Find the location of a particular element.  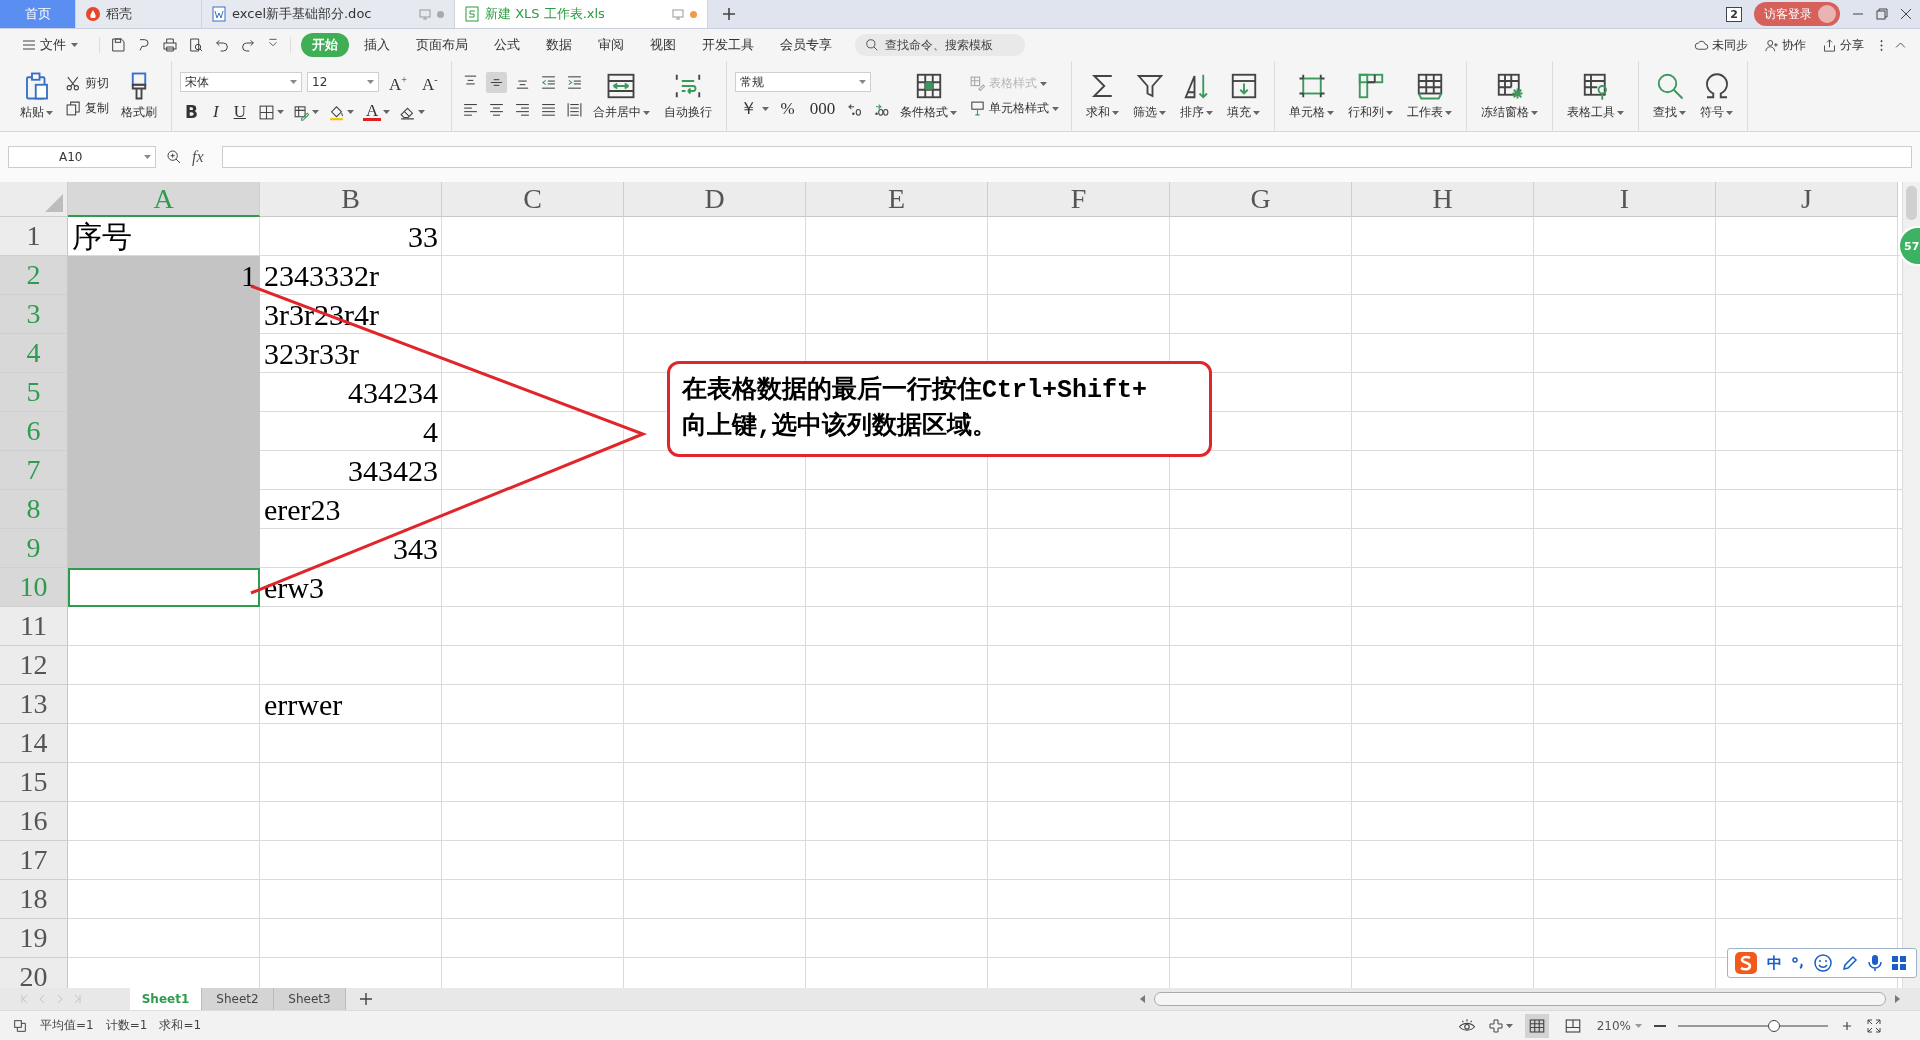

format-button: B is located at coordinates (191, 112).